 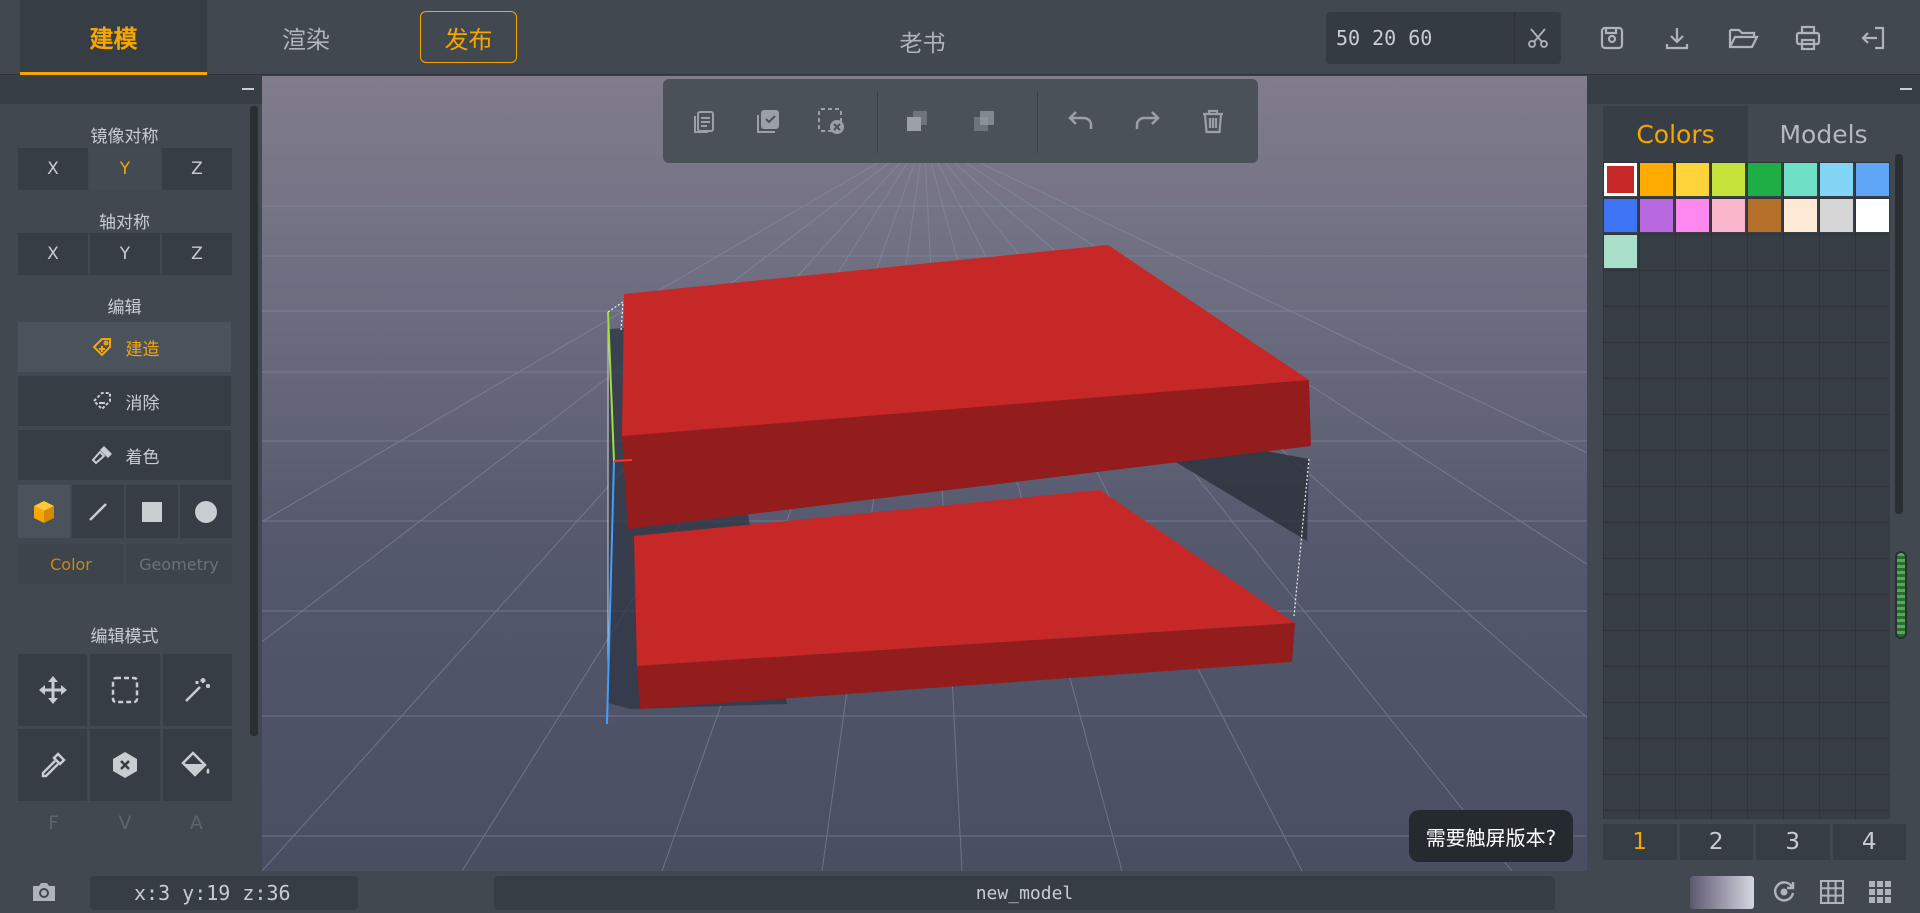 I want to click on edit-section-title: 编辑, so click(x=124, y=308).